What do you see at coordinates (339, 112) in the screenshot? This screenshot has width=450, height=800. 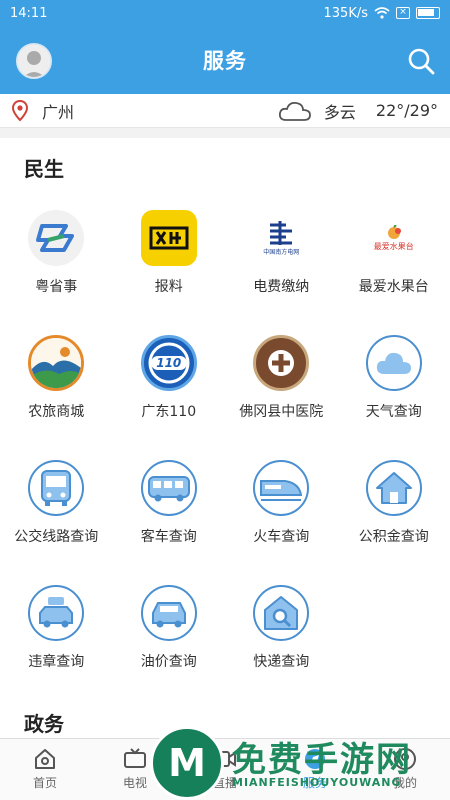 I see `weather-condition: 多云` at bounding box center [339, 112].